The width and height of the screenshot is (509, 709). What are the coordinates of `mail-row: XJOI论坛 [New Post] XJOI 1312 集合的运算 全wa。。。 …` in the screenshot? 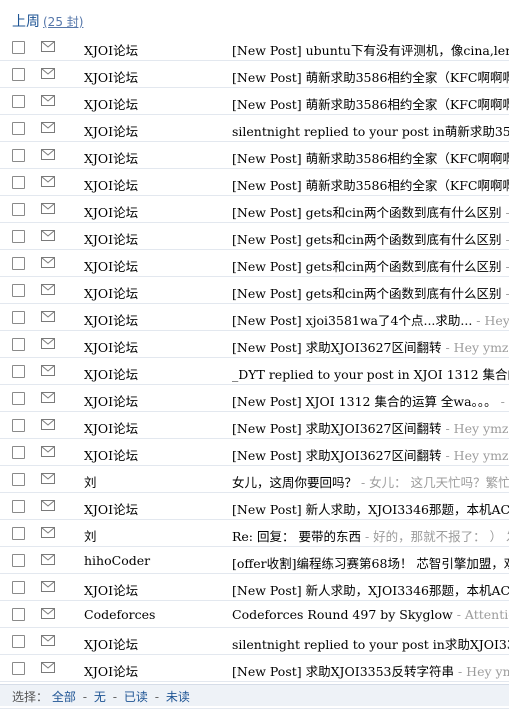 It's located at (254, 398).